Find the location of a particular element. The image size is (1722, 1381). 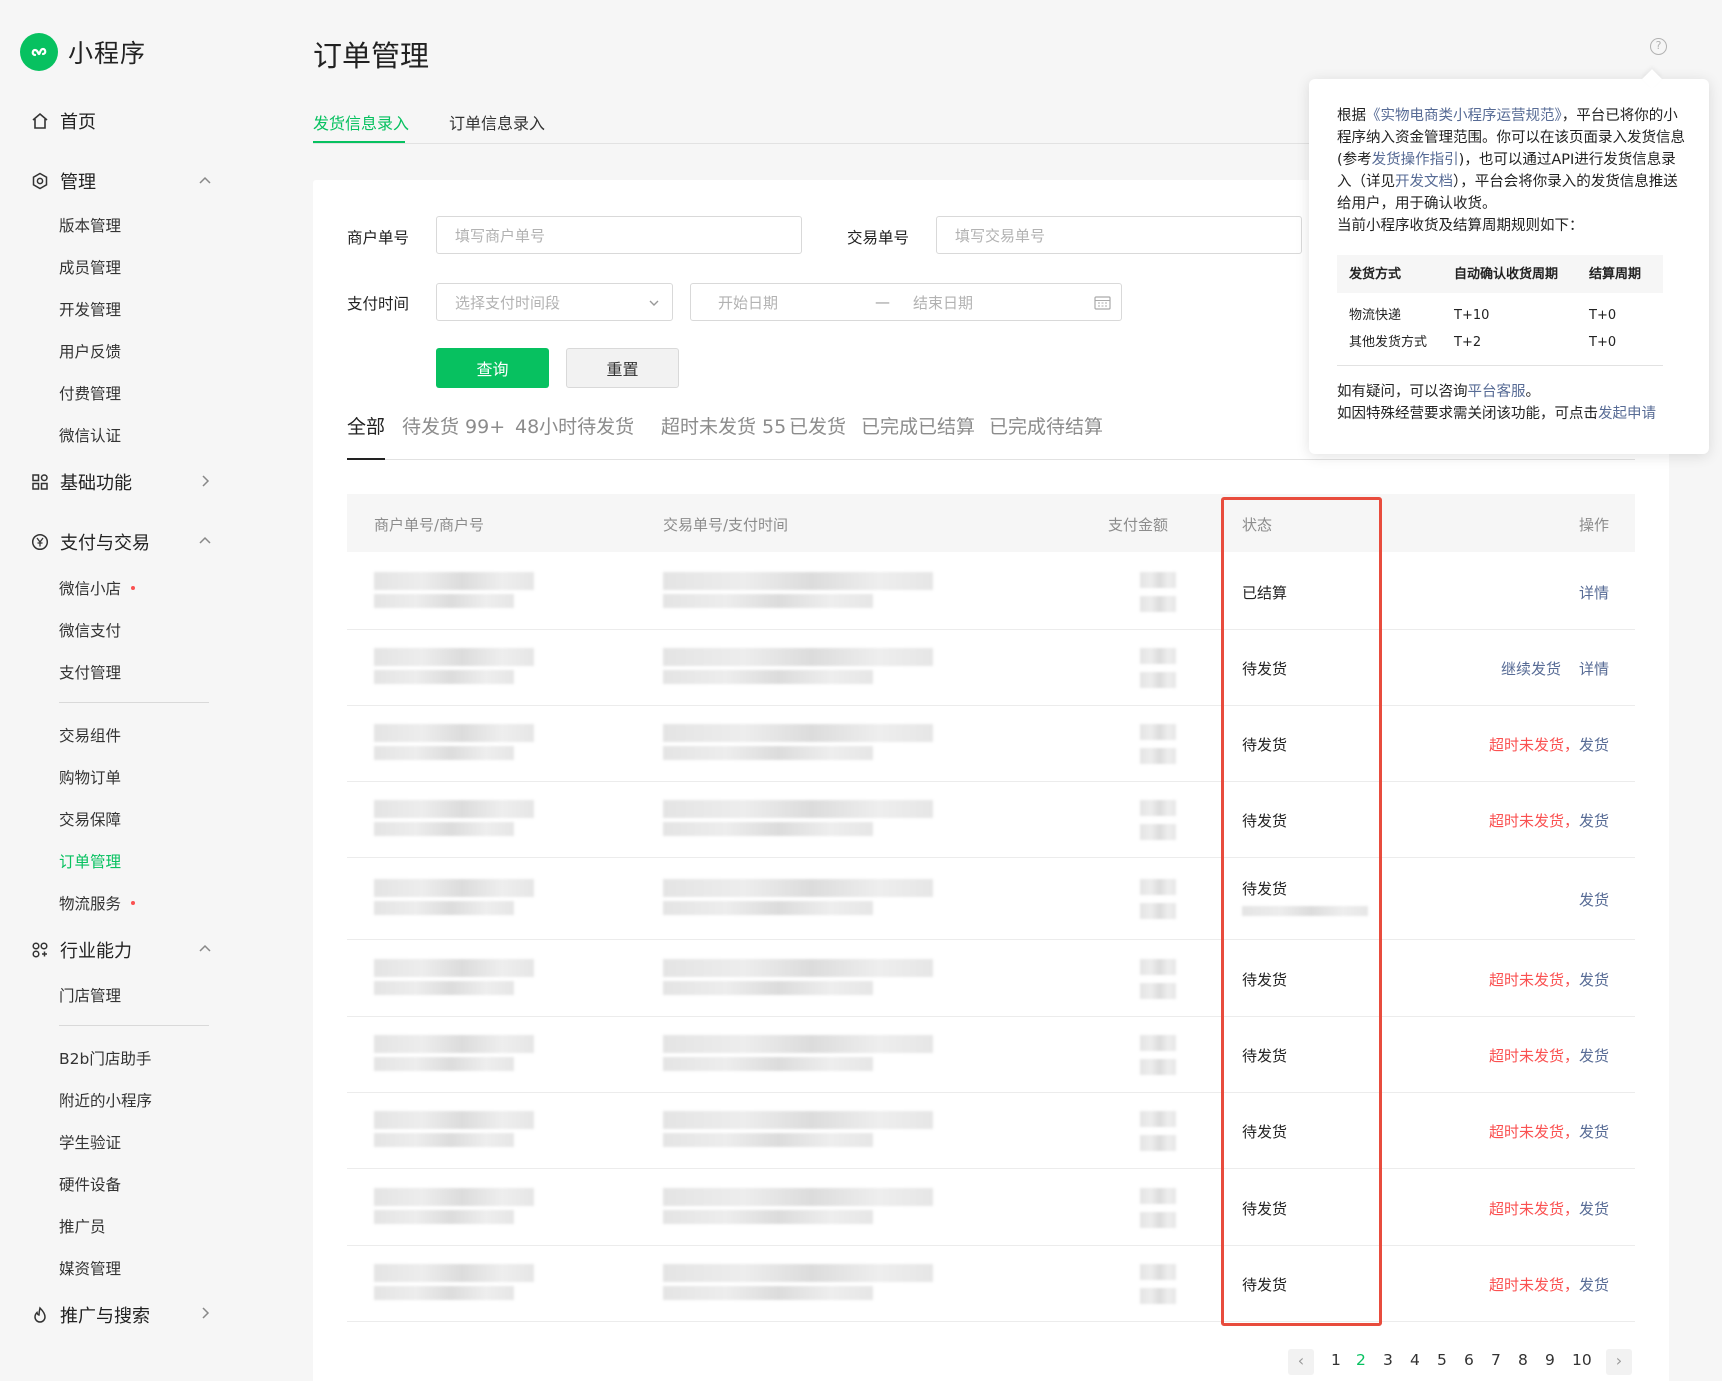

status-tab-overdue: 超时未发货 55 is located at coordinates (723, 425).